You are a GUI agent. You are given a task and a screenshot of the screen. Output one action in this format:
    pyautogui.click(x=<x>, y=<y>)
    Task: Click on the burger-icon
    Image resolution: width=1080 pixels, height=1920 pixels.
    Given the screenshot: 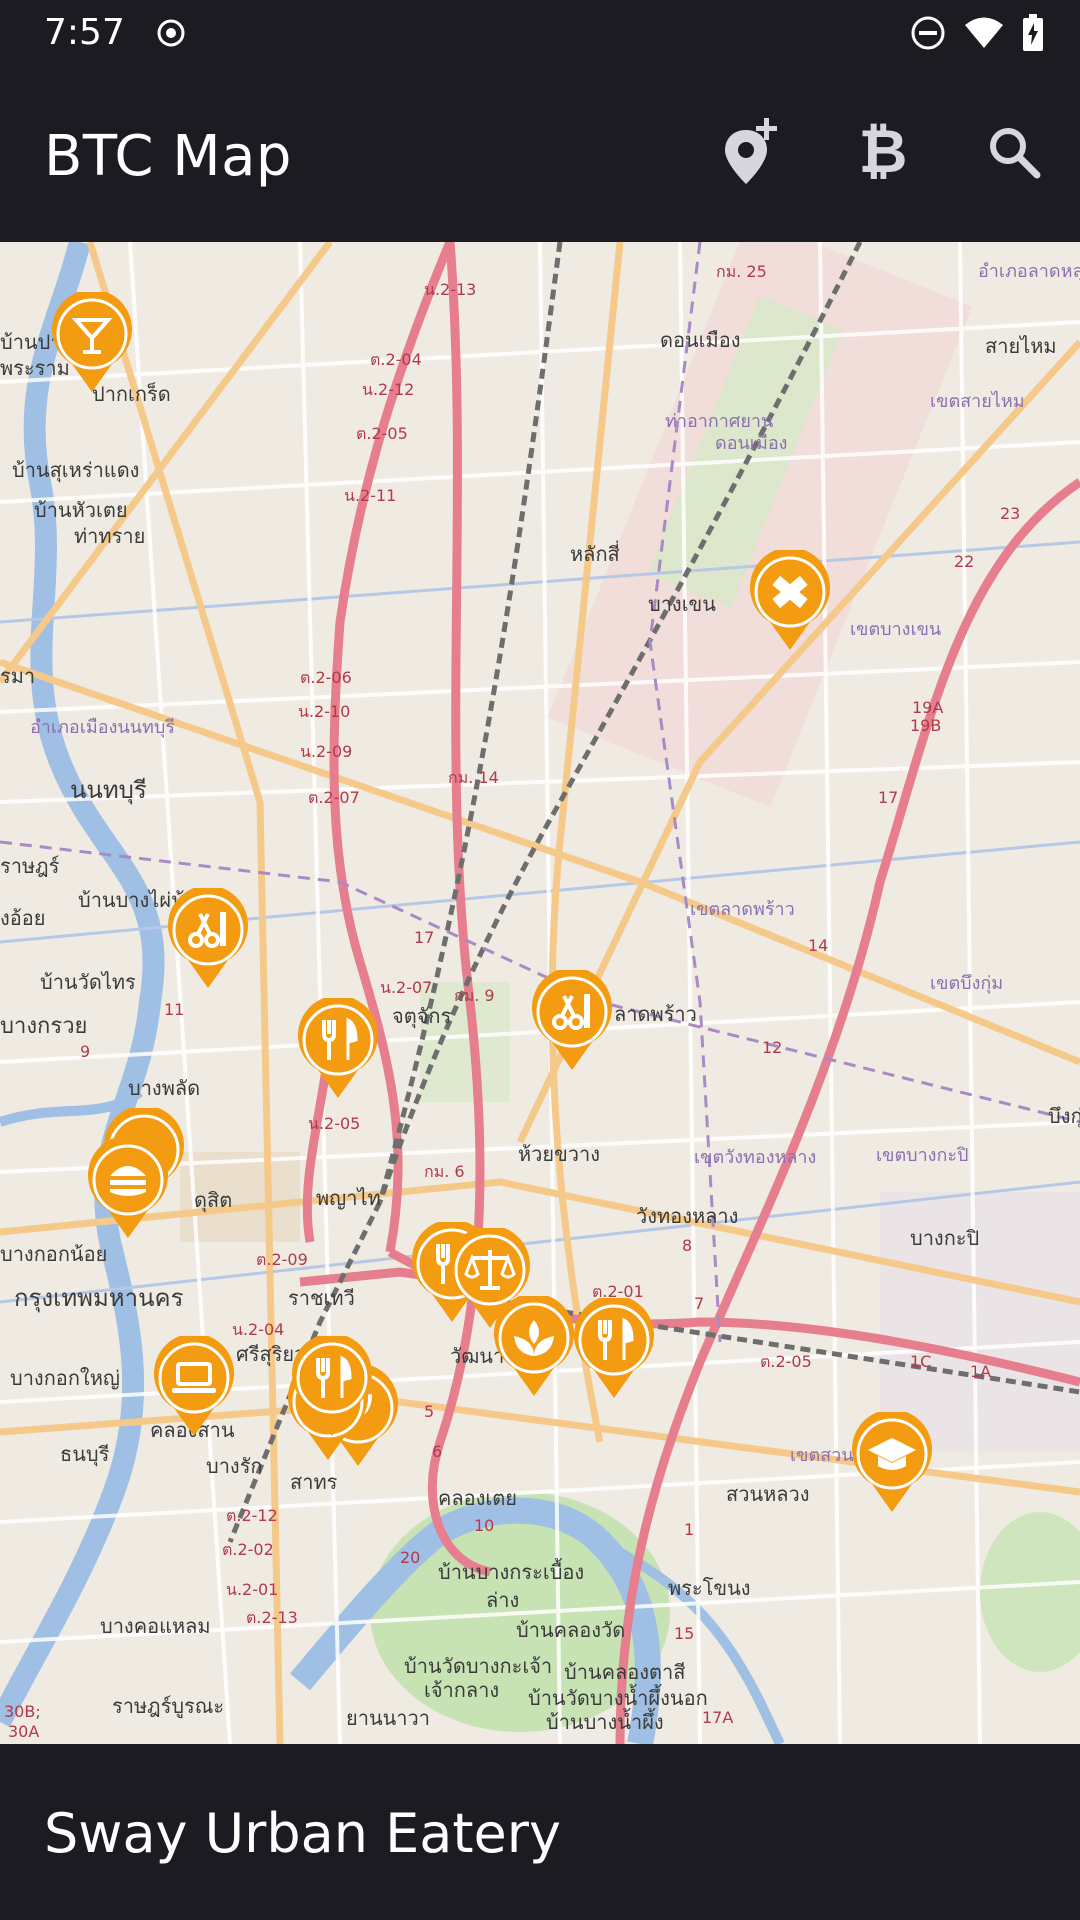 What is the action you would take?
    pyautogui.click(x=128, y=1188)
    